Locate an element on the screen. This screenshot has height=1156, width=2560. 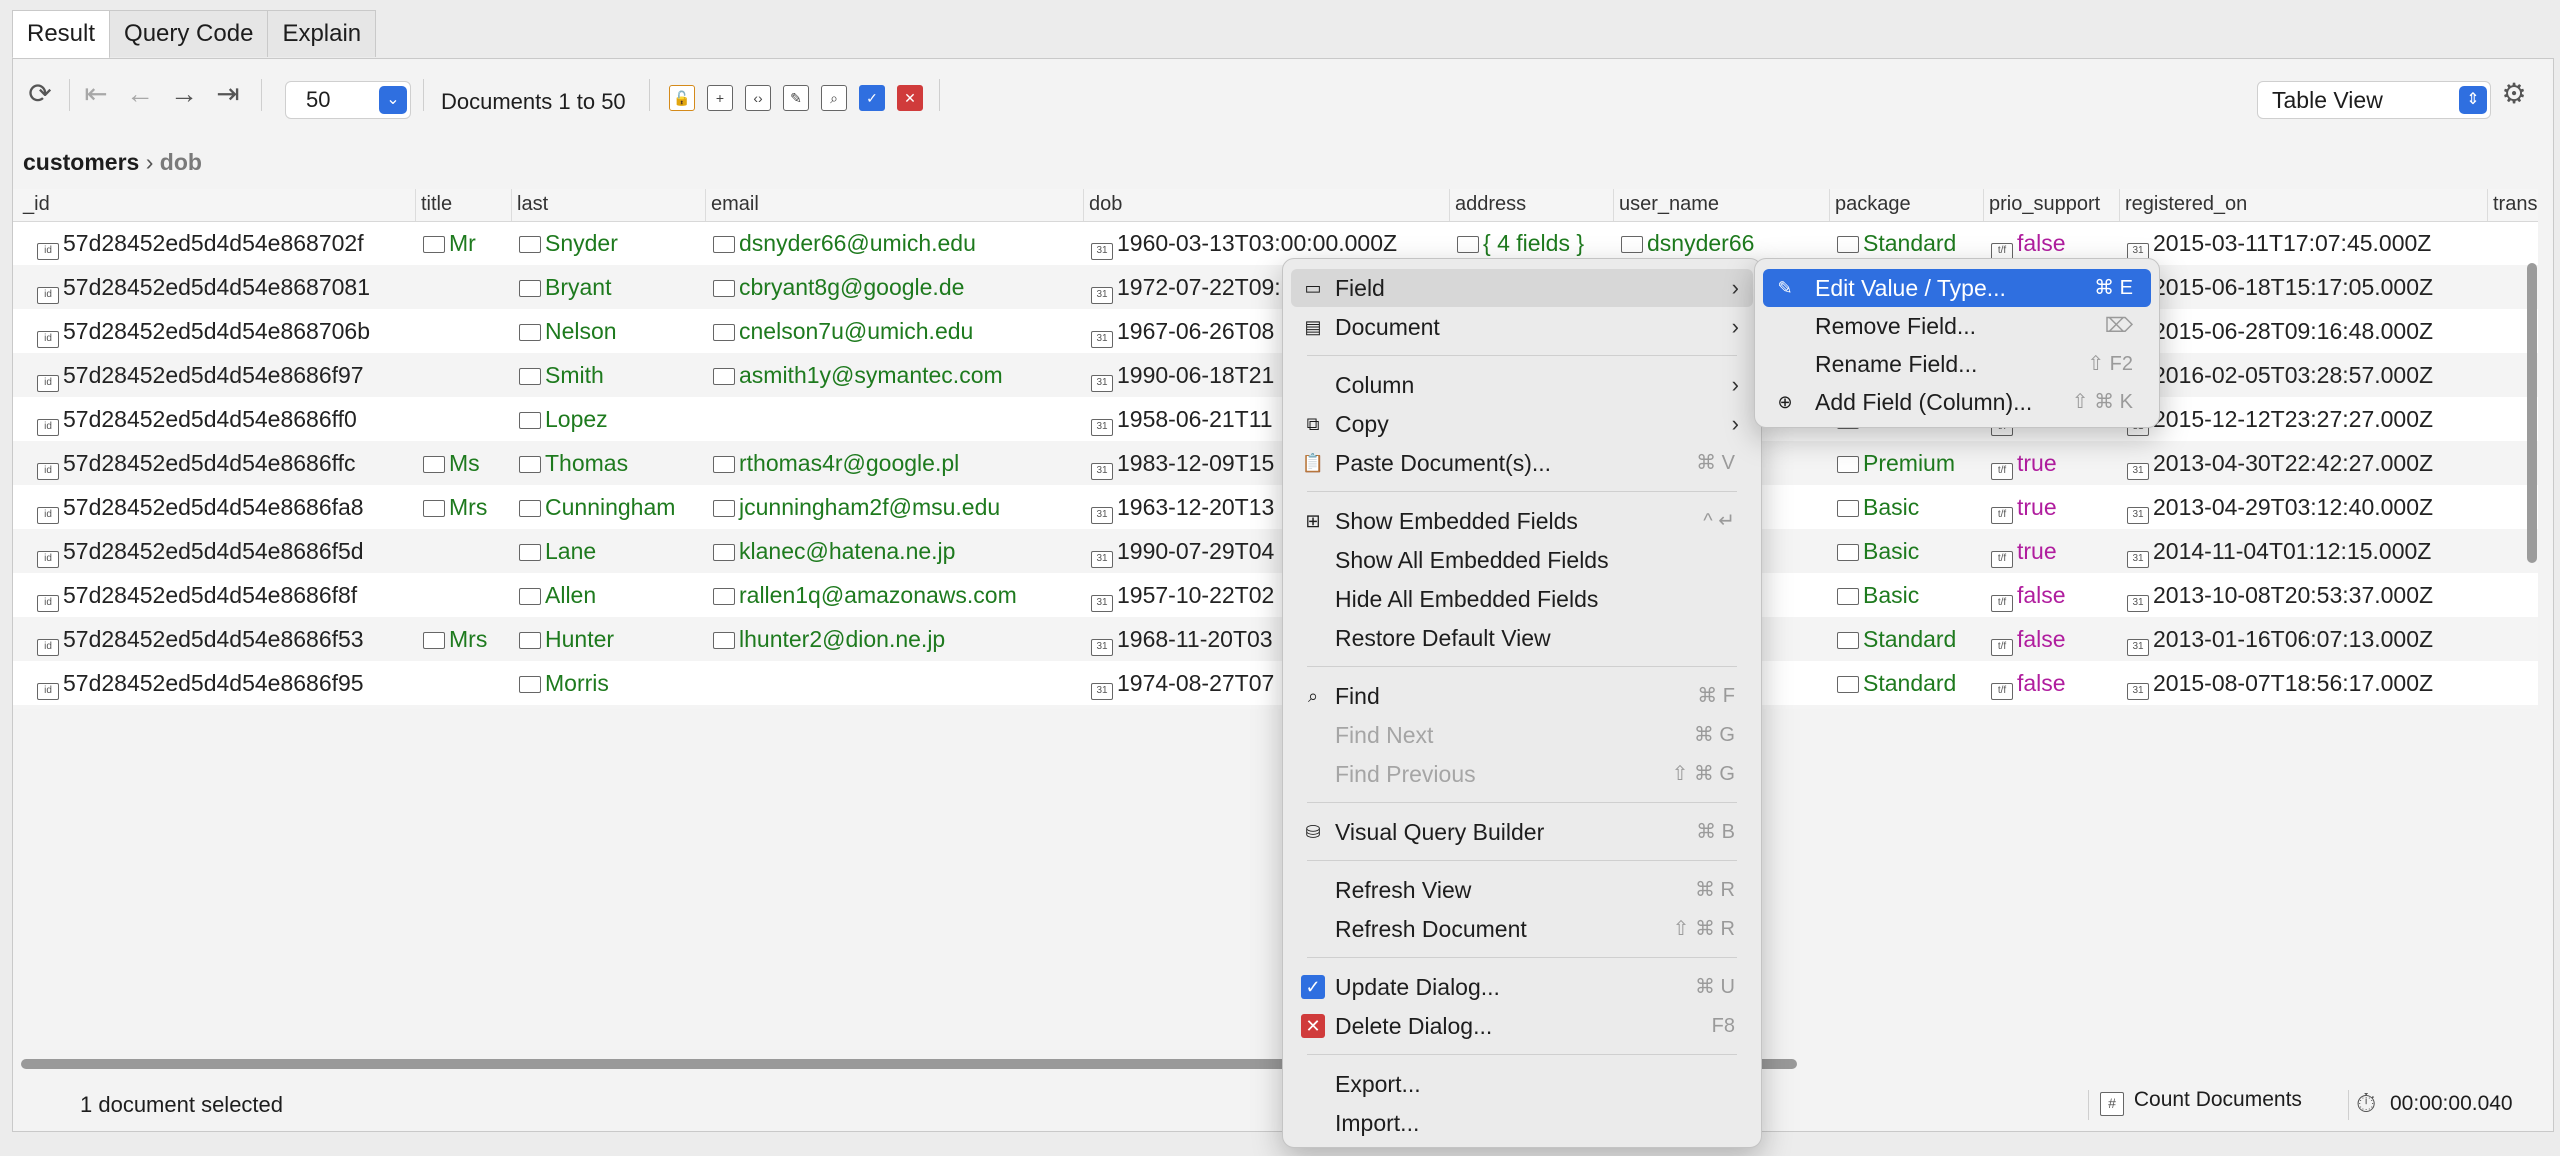
cell-last: Lopez is located at coordinates (613, 419).